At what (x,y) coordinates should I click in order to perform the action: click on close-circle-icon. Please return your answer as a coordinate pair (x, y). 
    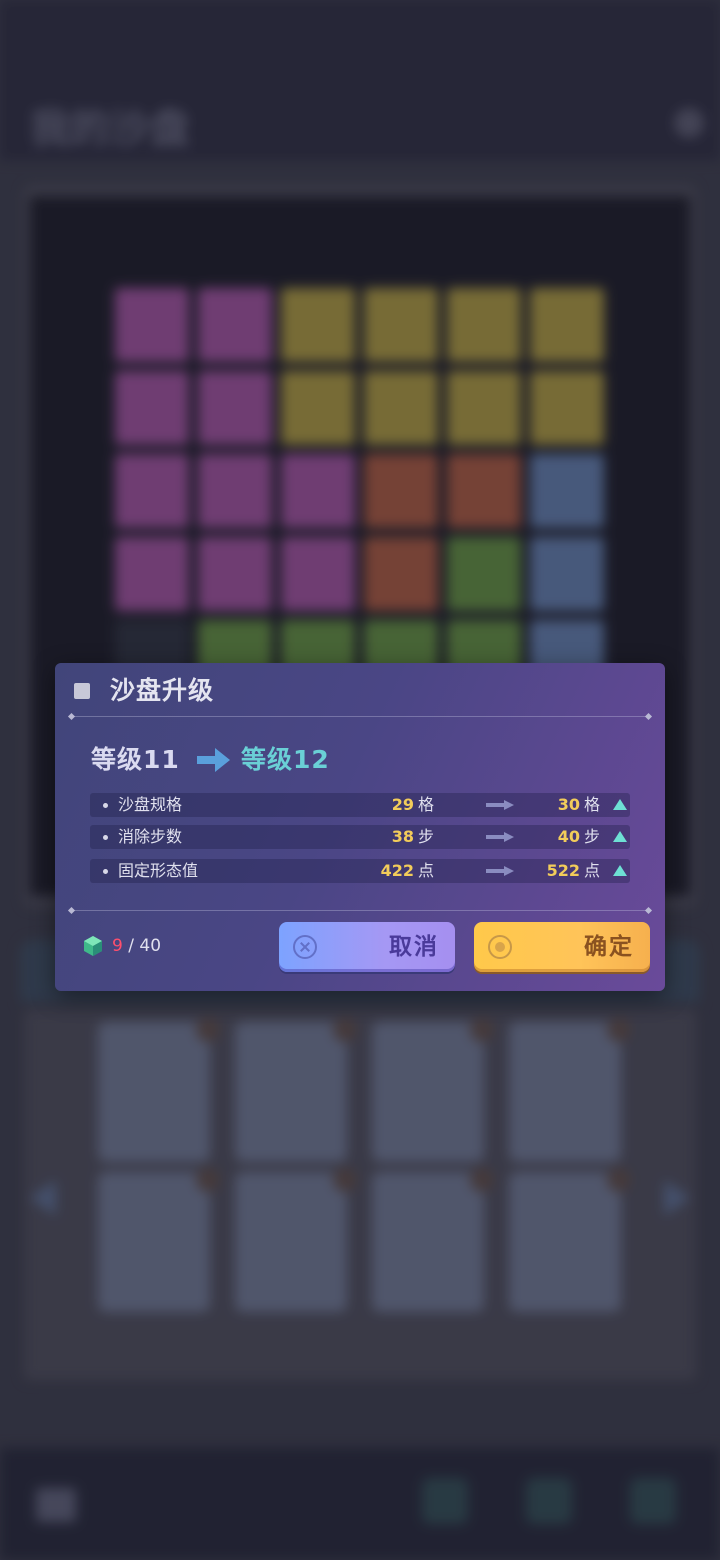
    Looking at the image, I should click on (305, 947).